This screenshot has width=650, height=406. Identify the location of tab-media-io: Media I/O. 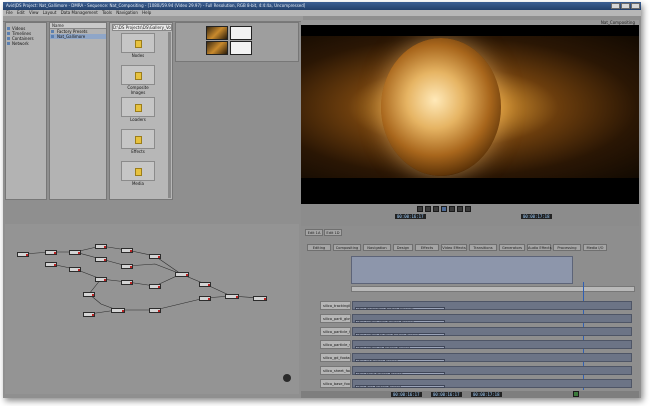
(595, 247).